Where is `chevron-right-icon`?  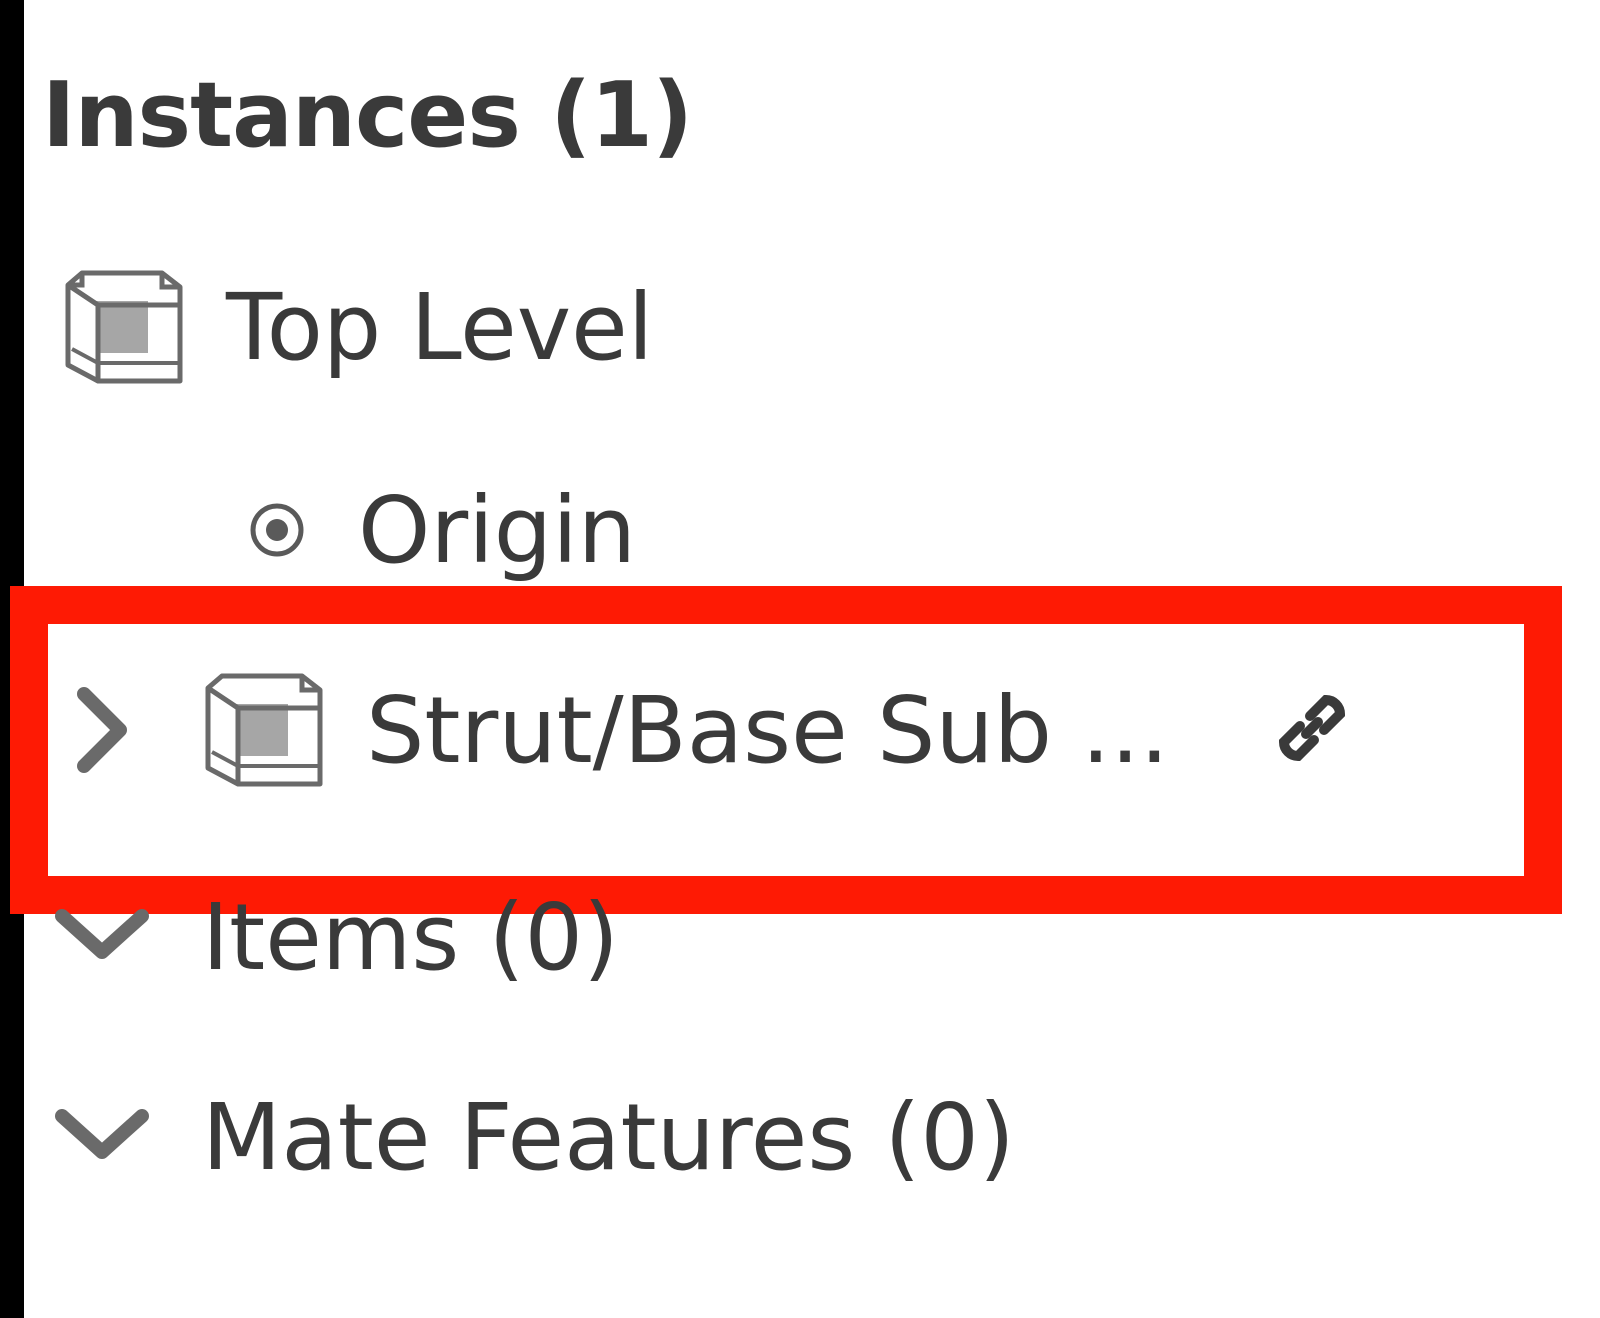 chevron-right-icon is located at coordinates (105, 730).